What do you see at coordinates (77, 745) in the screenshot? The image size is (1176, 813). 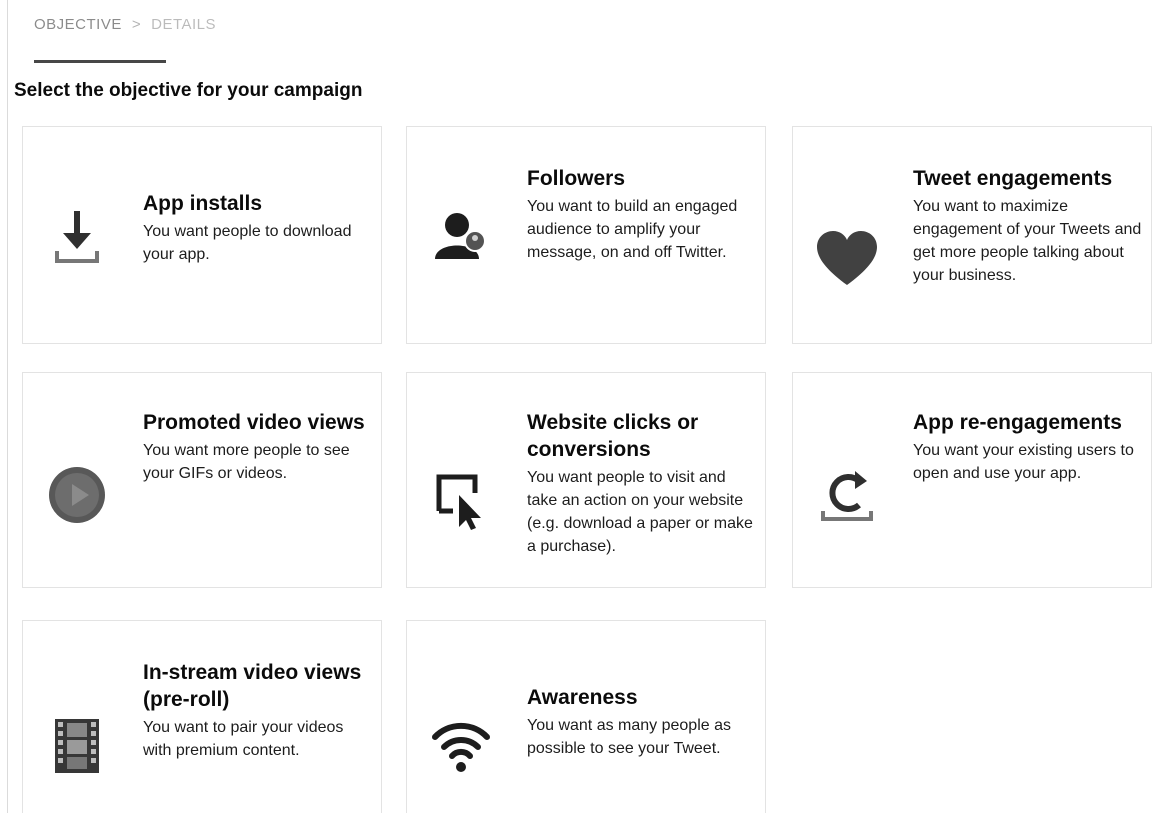 I see `film-strip-icon` at bounding box center [77, 745].